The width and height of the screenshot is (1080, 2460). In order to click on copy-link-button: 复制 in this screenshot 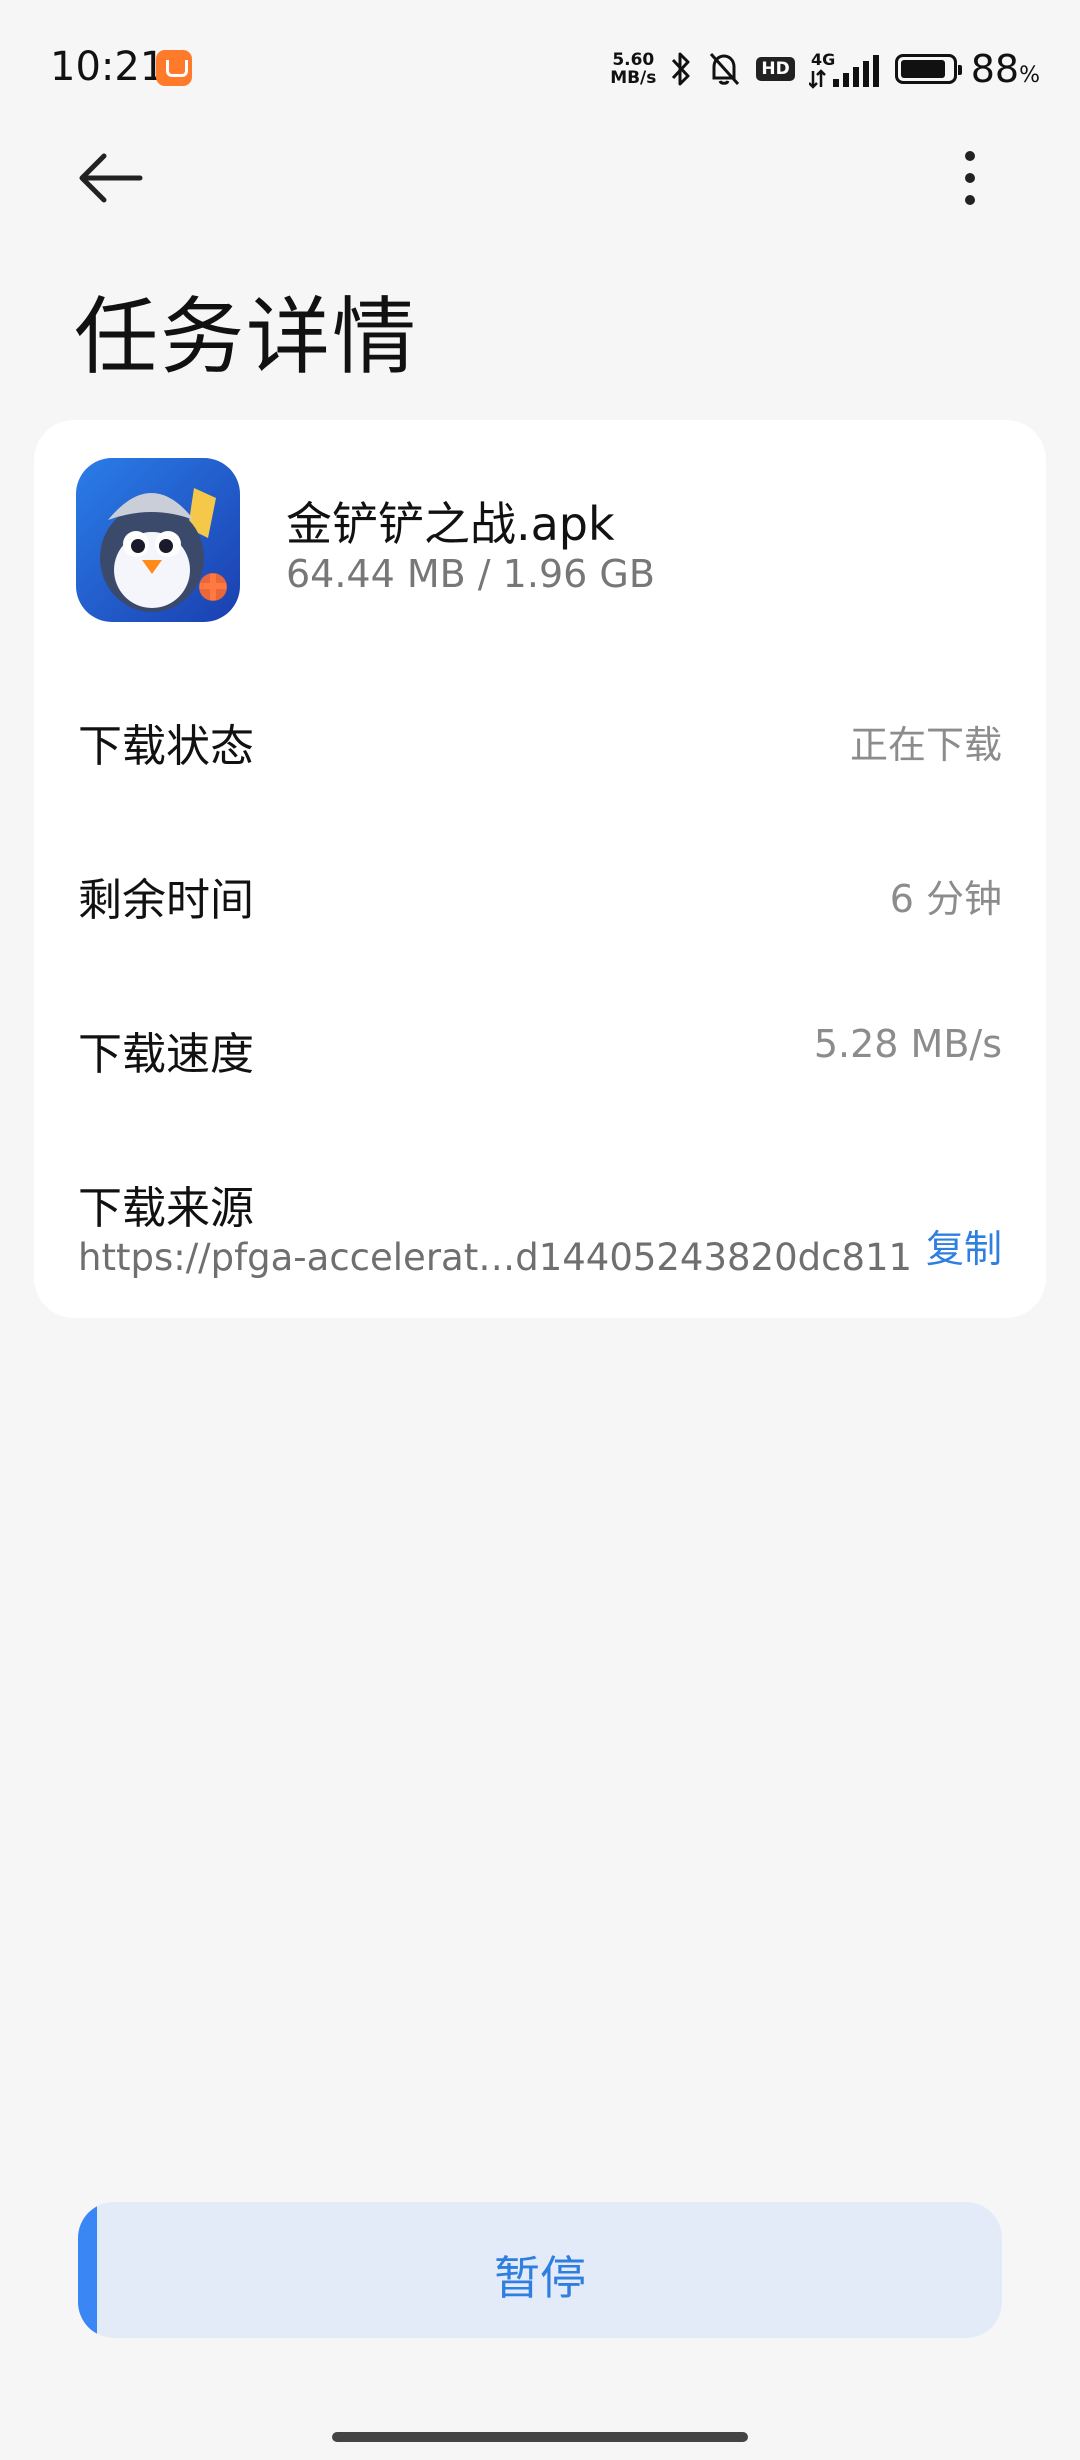, I will do `click(964, 1245)`.